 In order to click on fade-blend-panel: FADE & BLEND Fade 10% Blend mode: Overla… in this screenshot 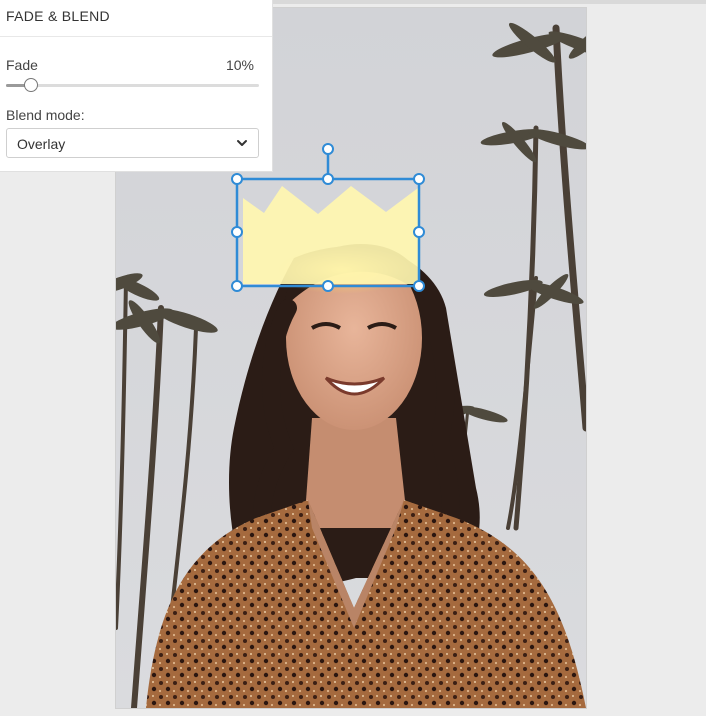, I will do `click(136, 86)`.